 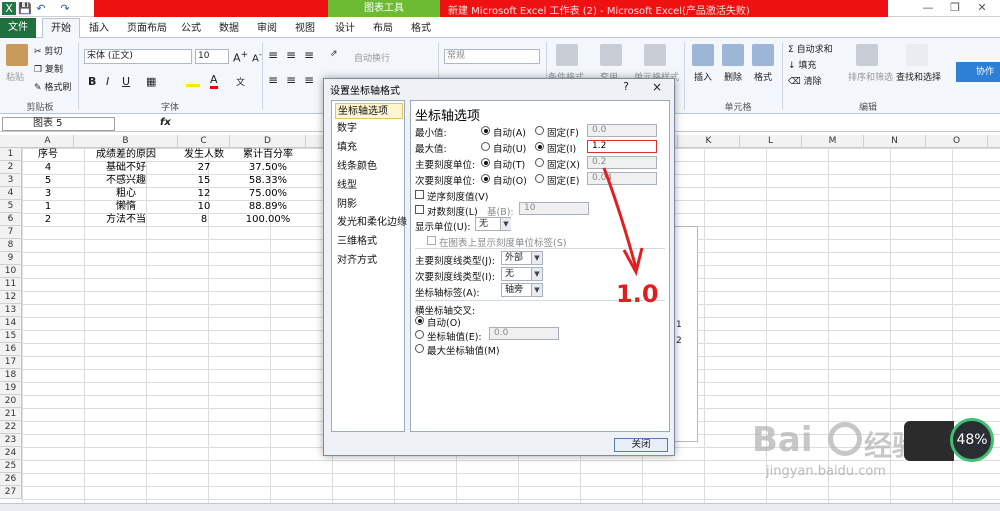 I want to click on row-header: 13, so click(x=11, y=310).